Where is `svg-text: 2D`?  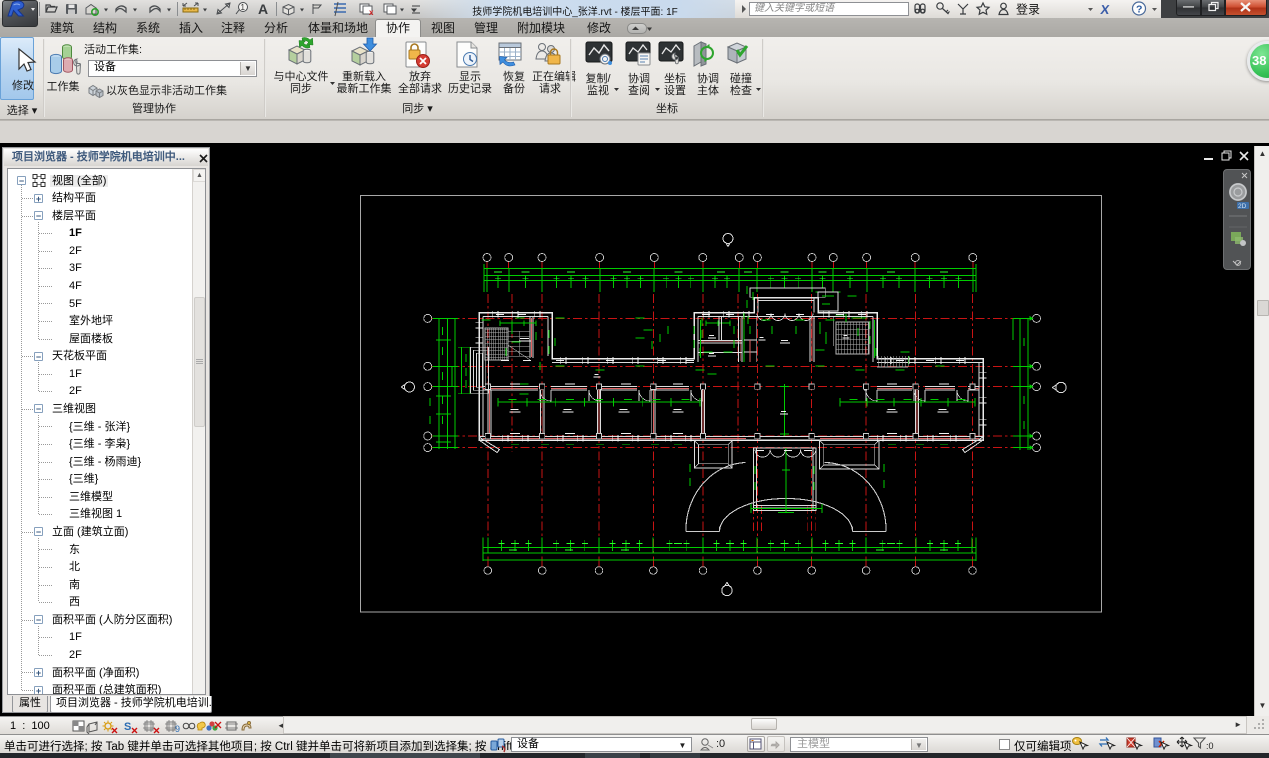 svg-text: 2D is located at coordinates (1242, 206).